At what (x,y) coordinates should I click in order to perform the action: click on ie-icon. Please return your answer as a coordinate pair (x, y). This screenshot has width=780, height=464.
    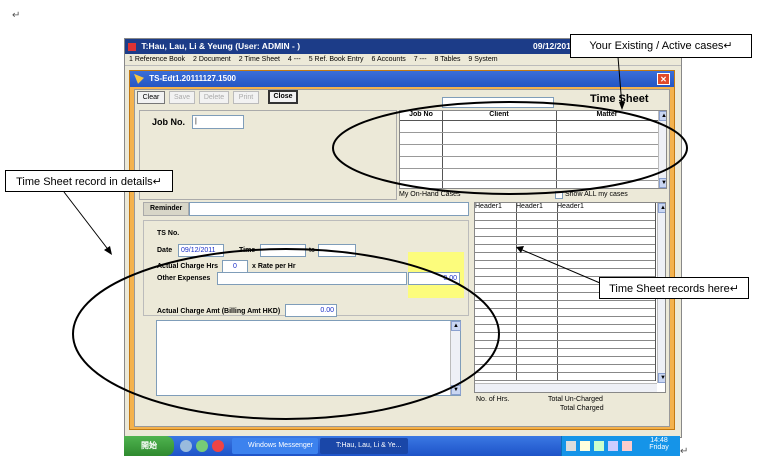
    Looking at the image, I should click on (186, 446).